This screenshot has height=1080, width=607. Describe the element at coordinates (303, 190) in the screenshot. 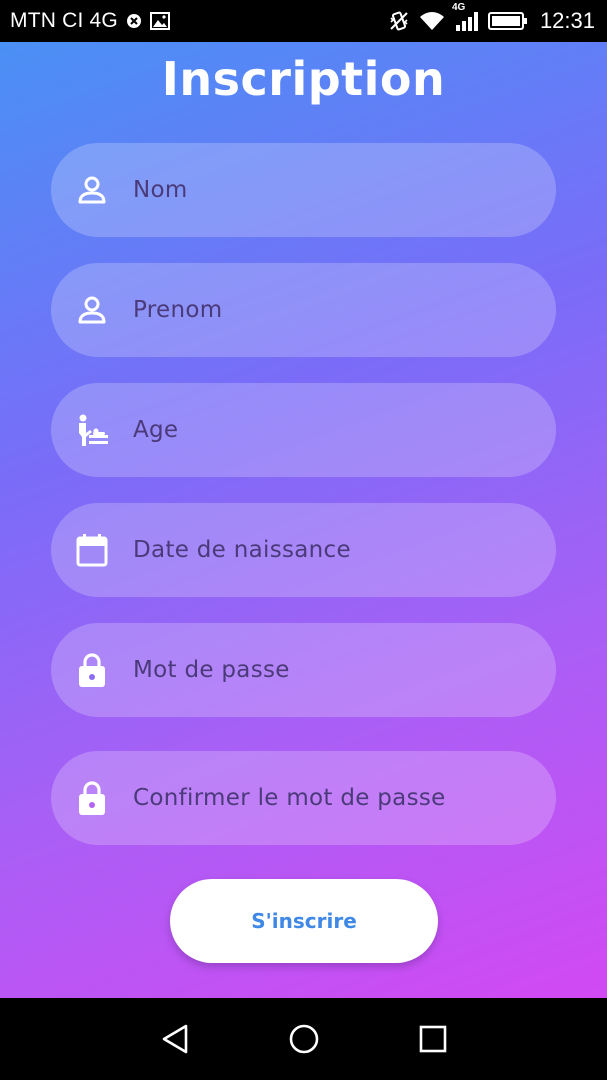

I see `nom-field: Nom` at that location.